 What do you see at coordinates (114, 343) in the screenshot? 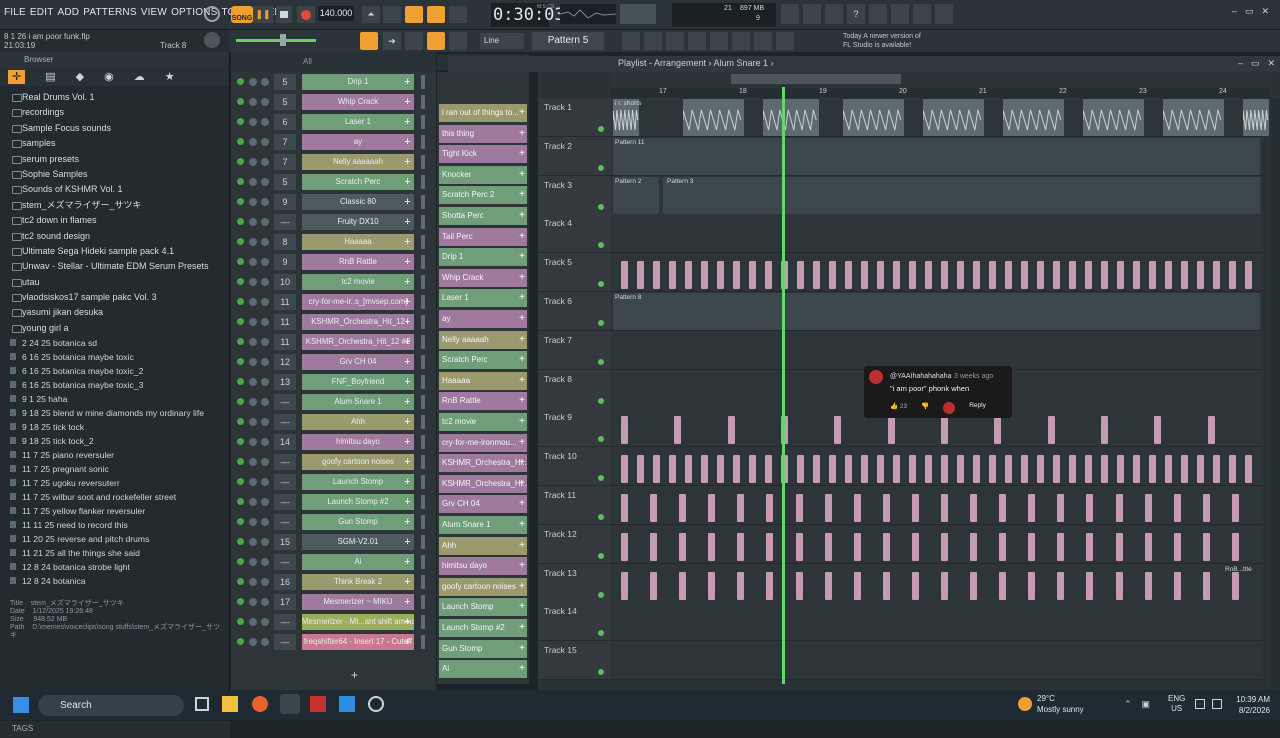
I see `browser-file: 2 24 25 botanica sd` at bounding box center [114, 343].